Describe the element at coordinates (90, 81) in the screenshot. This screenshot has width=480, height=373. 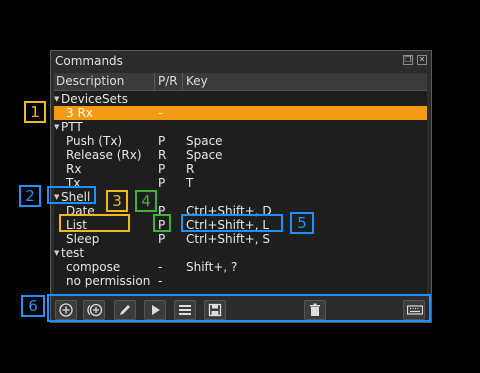
I see `col-description: Description` at that location.